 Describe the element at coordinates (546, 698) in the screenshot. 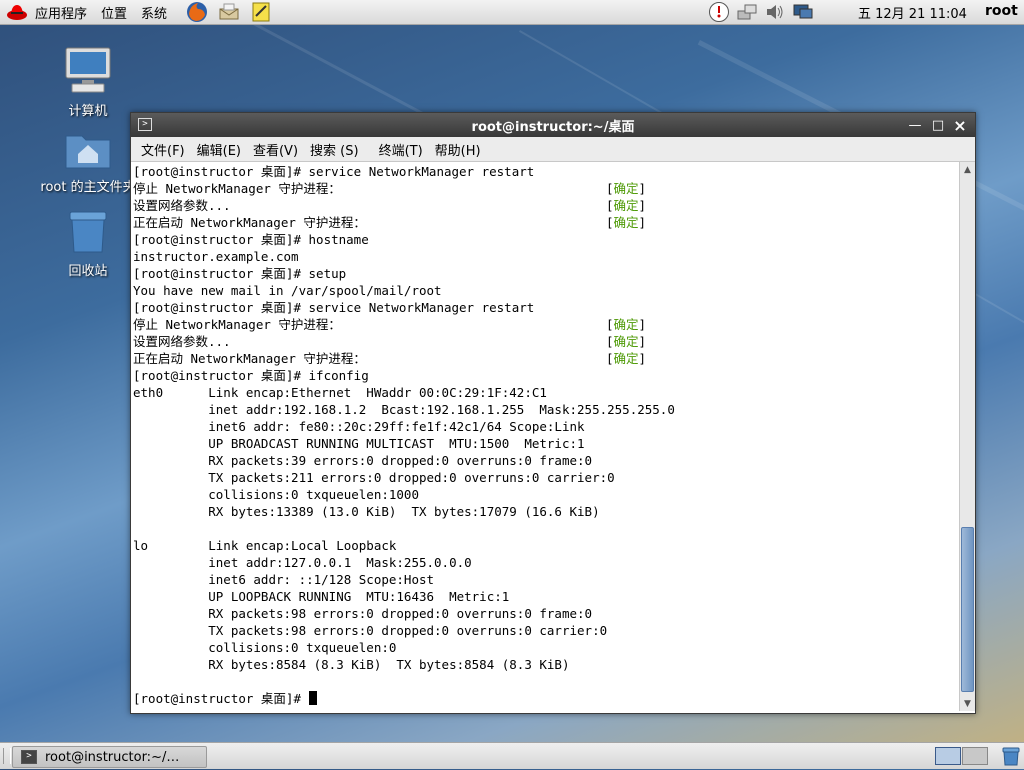

I see `terminal-line: [root@instructor 桌面]#` at that location.